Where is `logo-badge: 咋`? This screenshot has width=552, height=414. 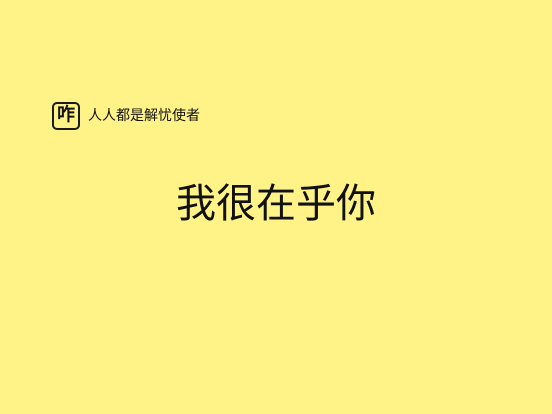 logo-badge: 咋 is located at coordinates (66, 116).